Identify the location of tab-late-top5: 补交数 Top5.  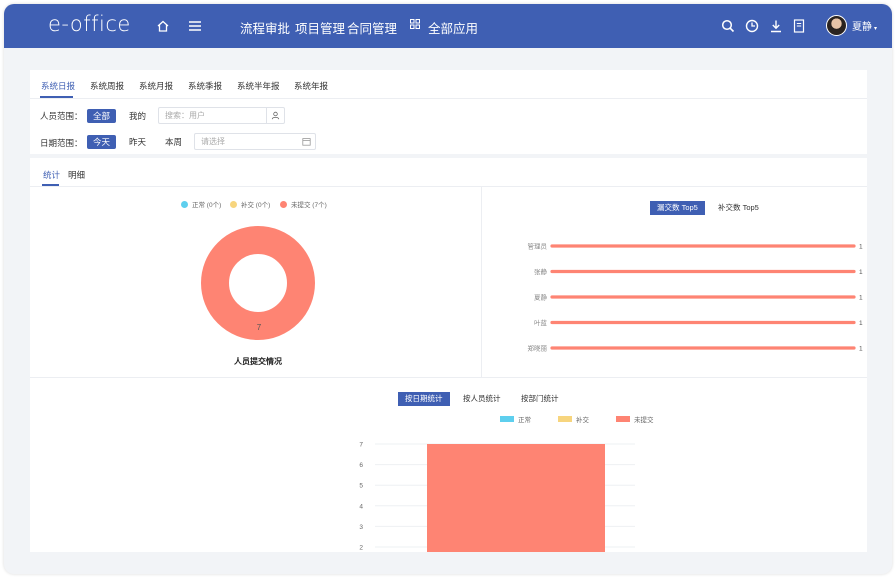
(738, 208).